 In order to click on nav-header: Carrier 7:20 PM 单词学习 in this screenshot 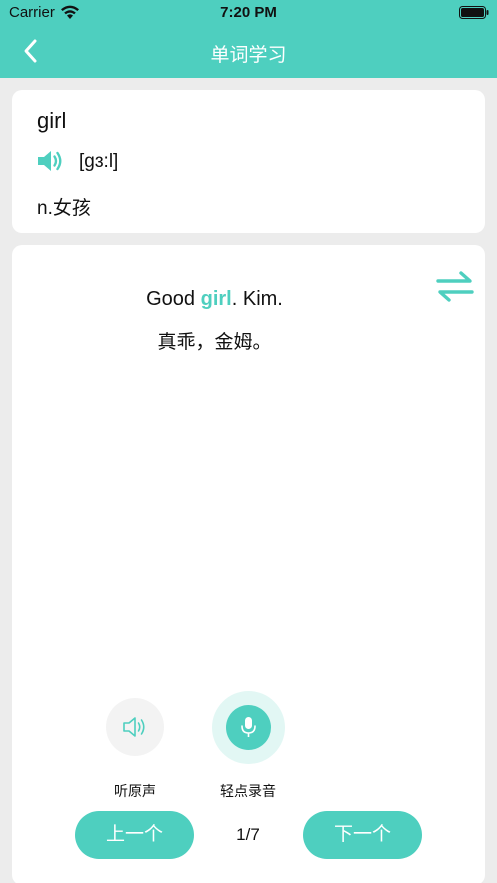, I will do `click(248, 39)`.